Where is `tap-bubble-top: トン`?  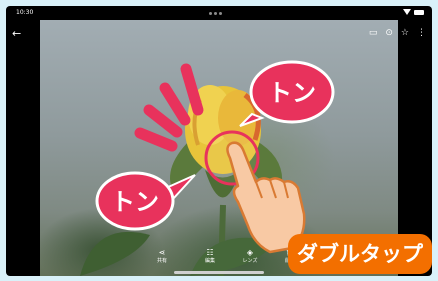 tap-bubble-top: トン is located at coordinates (287, 93).